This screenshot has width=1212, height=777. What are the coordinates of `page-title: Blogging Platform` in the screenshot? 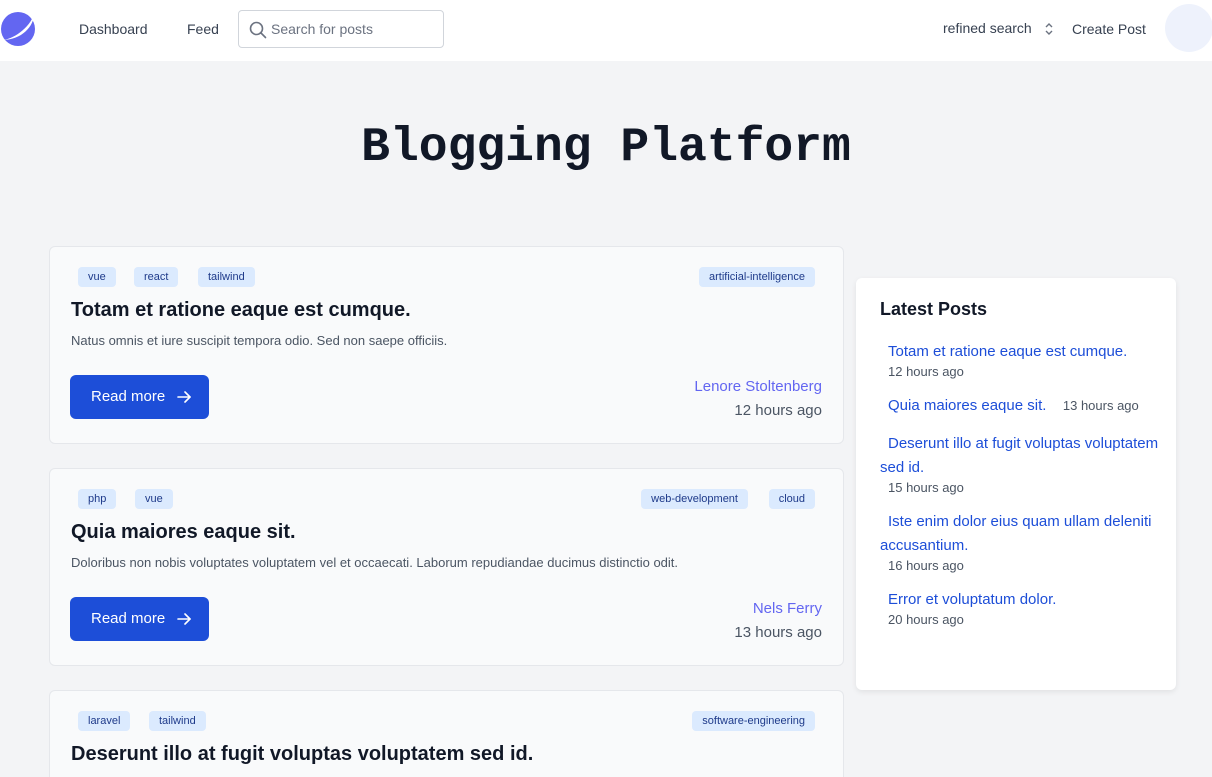 It's located at (606, 148).